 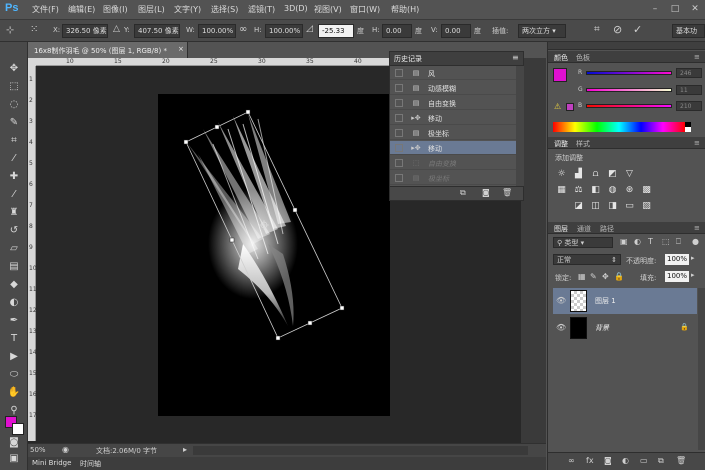 I want to click on gamut-warning-icon: ⚠, so click(x=557, y=106).